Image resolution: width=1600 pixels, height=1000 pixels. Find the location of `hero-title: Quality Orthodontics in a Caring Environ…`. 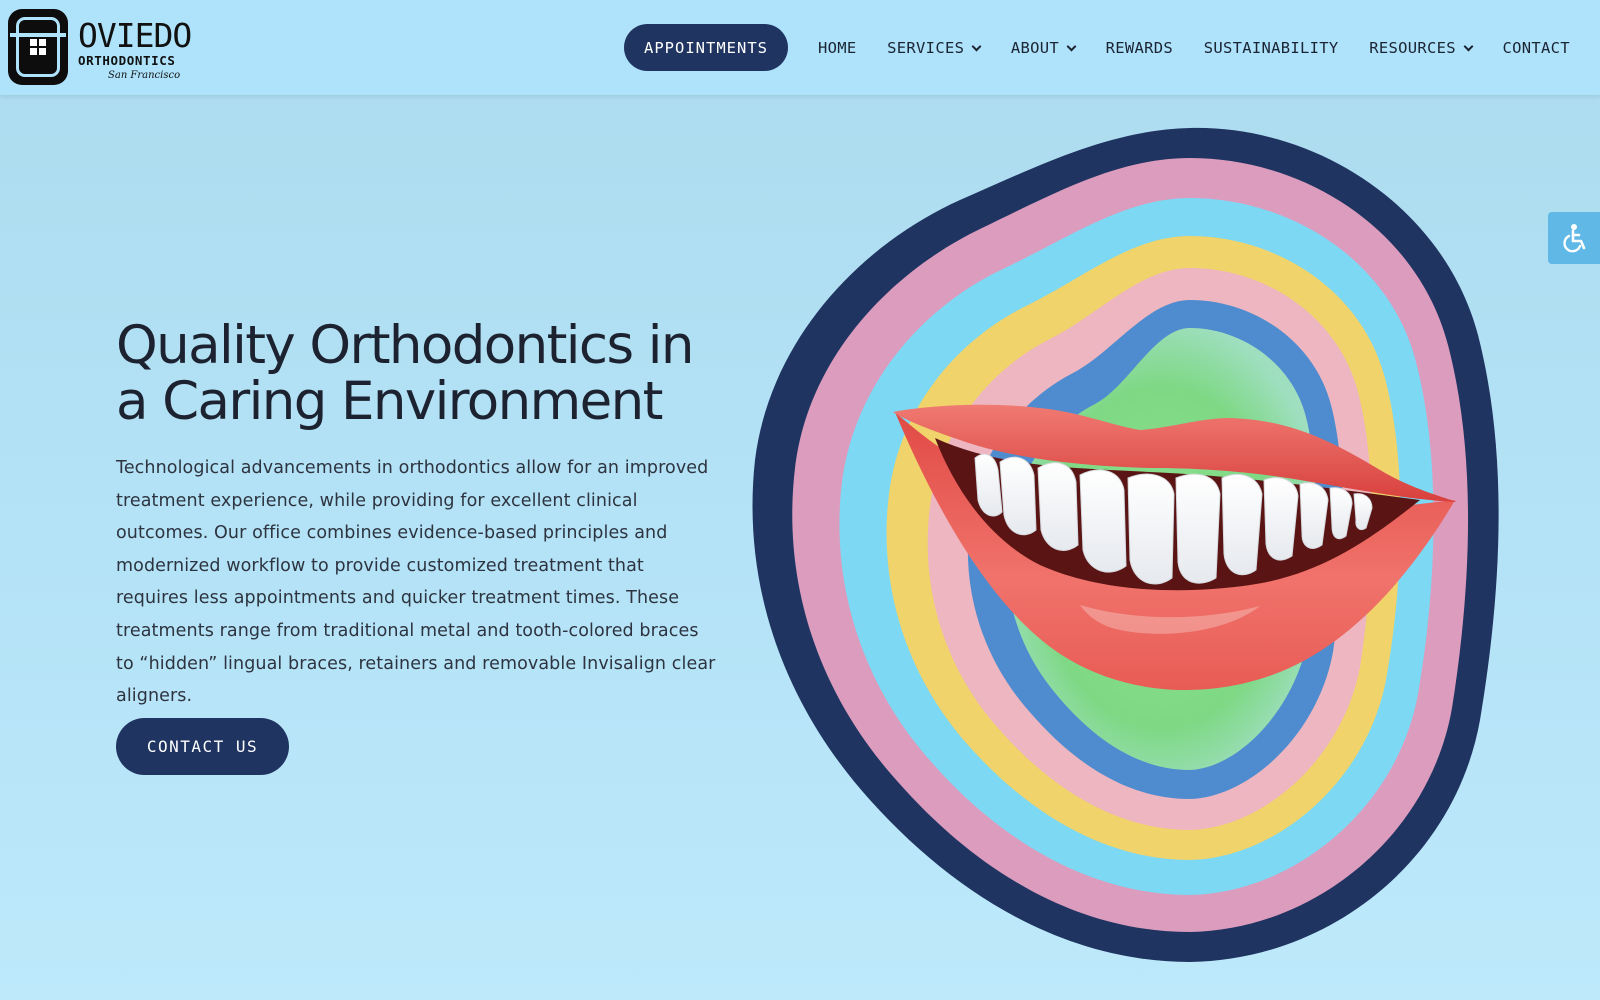

hero-title: Quality Orthodontics in a Caring Environ… is located at coordinates (436, 374).